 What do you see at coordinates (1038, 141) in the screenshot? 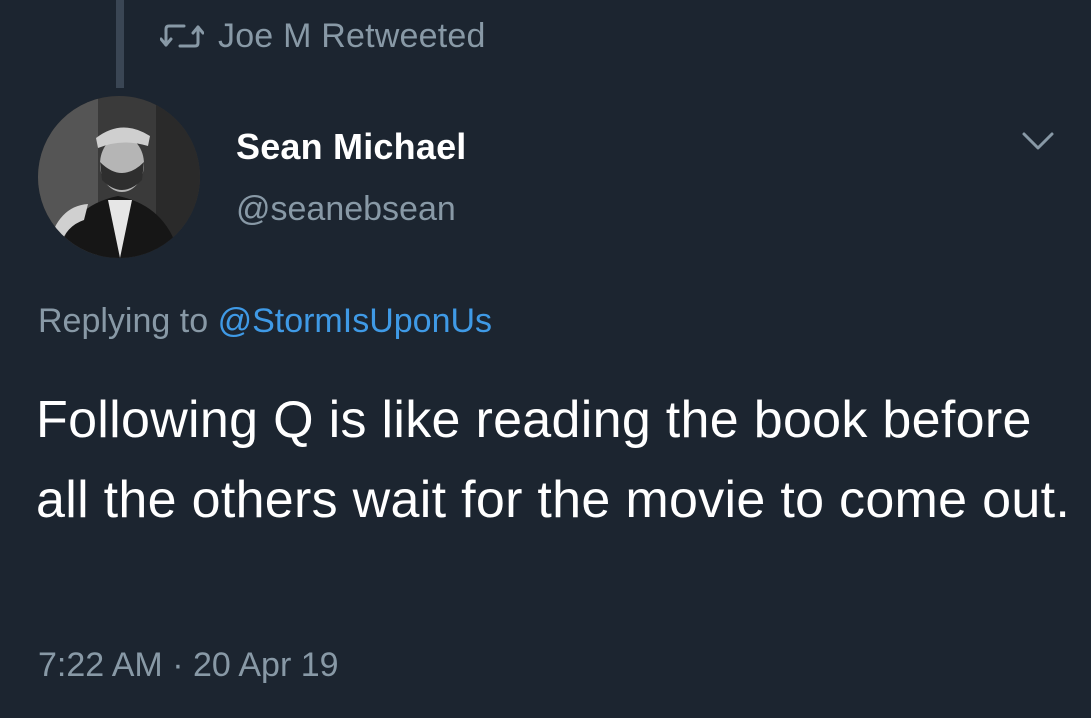
I see `chevron-down-icon` at bounding box center [1038, 141].